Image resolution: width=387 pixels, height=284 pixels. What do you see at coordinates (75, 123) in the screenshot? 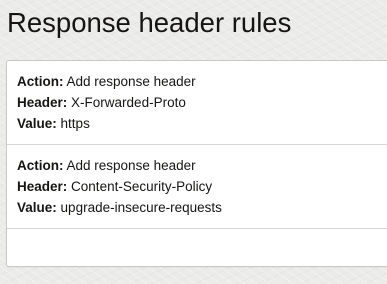
I see `value-value: https` at bounding box center [75, 123].